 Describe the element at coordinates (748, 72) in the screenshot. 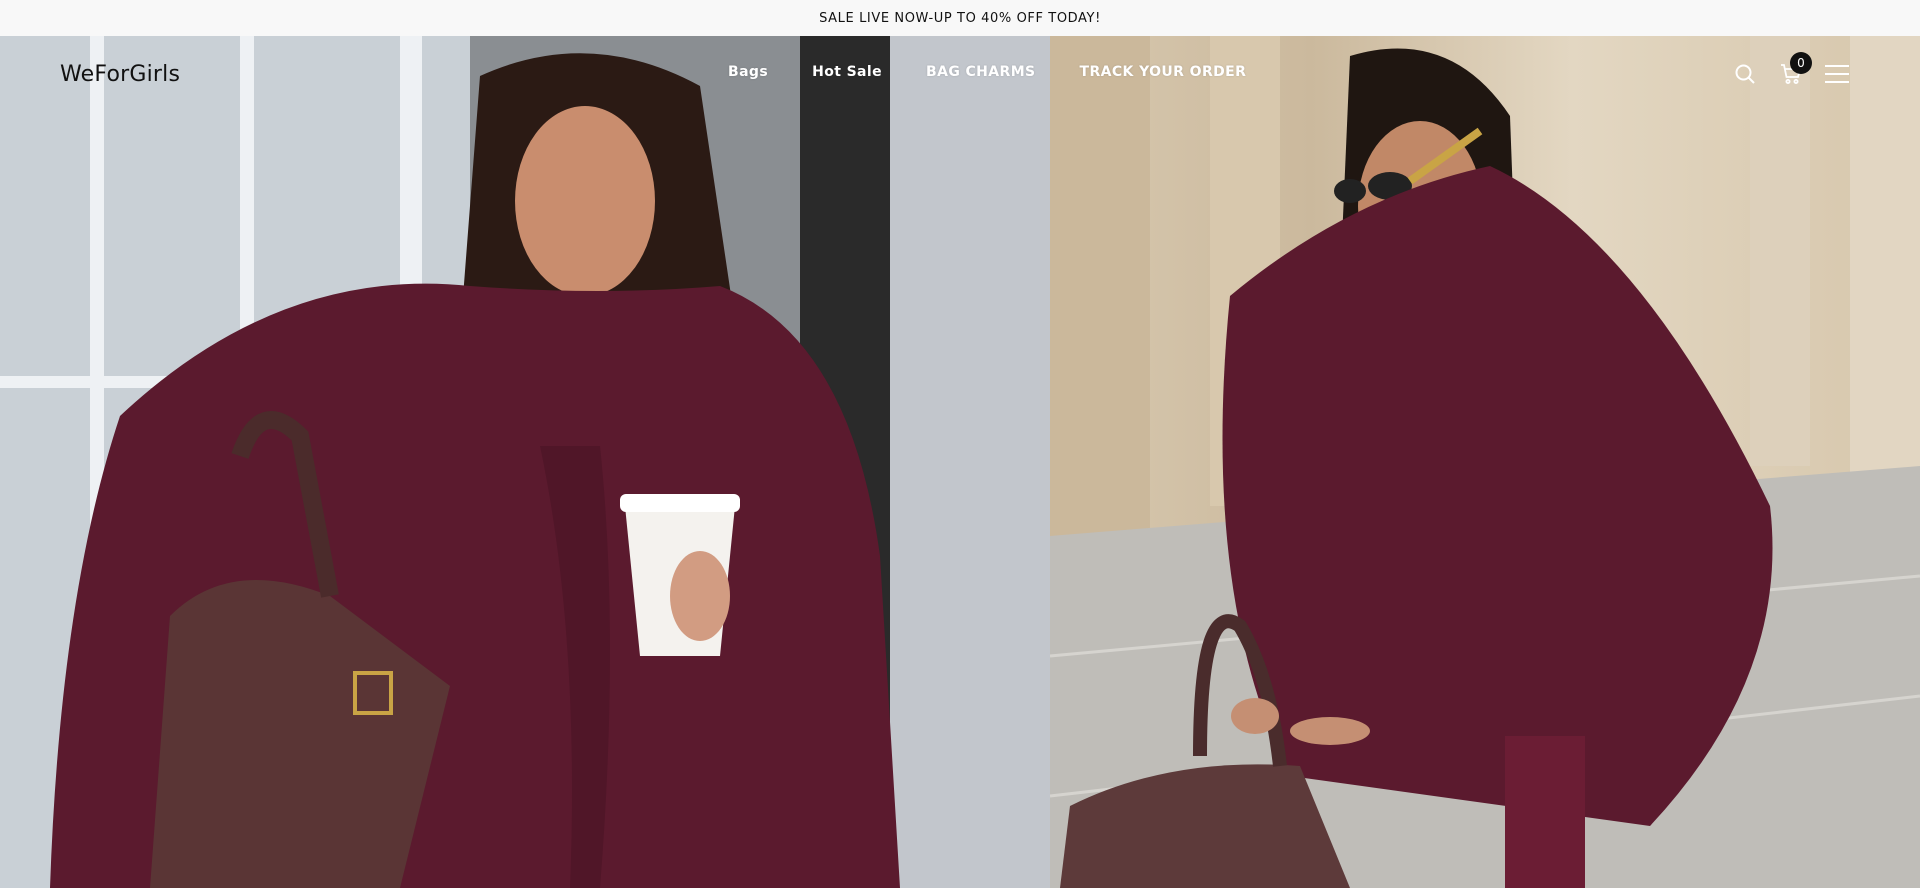

I see `nav-item-bags: Bags` at that location.